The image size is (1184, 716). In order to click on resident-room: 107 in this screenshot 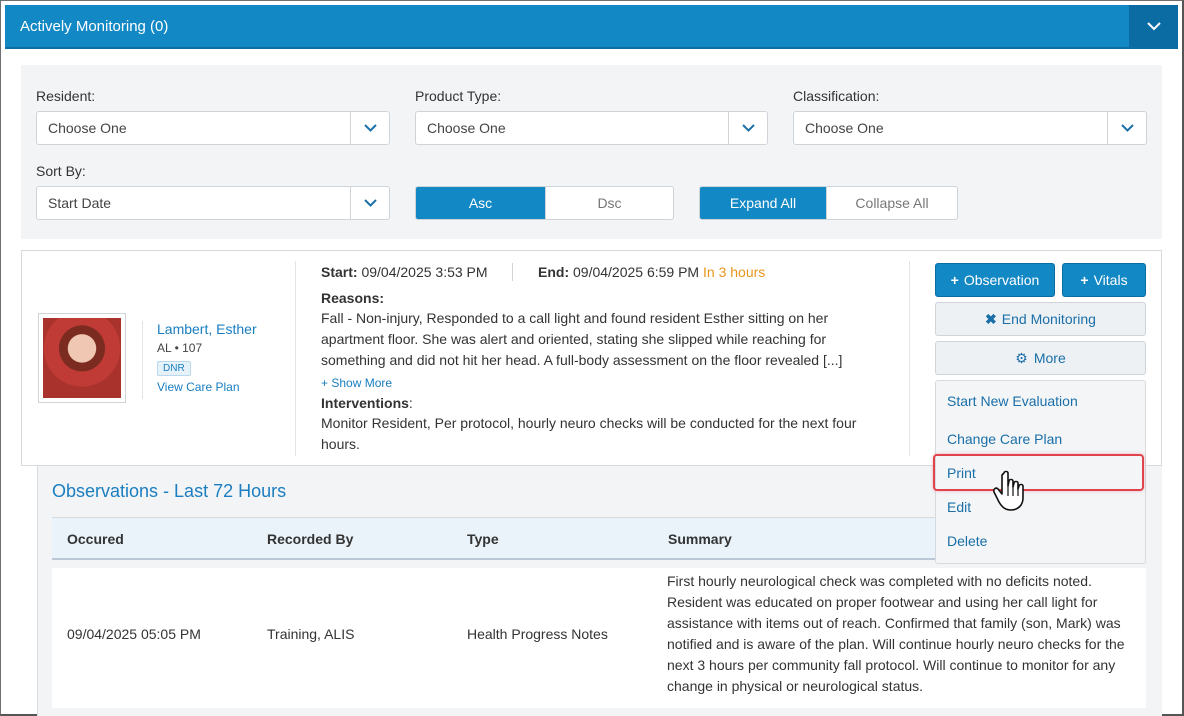, I will do `click(192, 348)`.